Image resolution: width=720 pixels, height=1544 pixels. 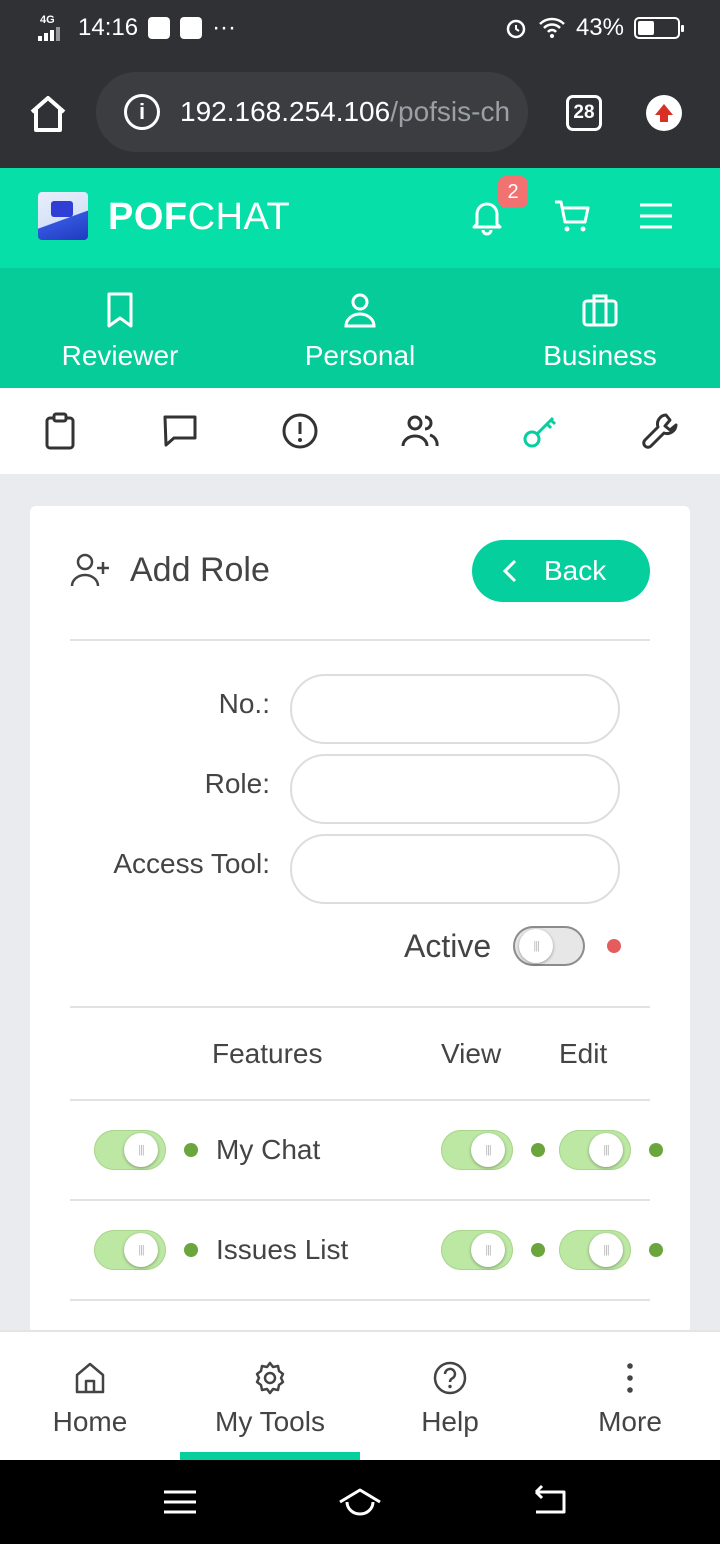 What do you see at coordinates (120, 310) in the screenshot?
I see `bookmark-icon` at bounding box center [120, 310].